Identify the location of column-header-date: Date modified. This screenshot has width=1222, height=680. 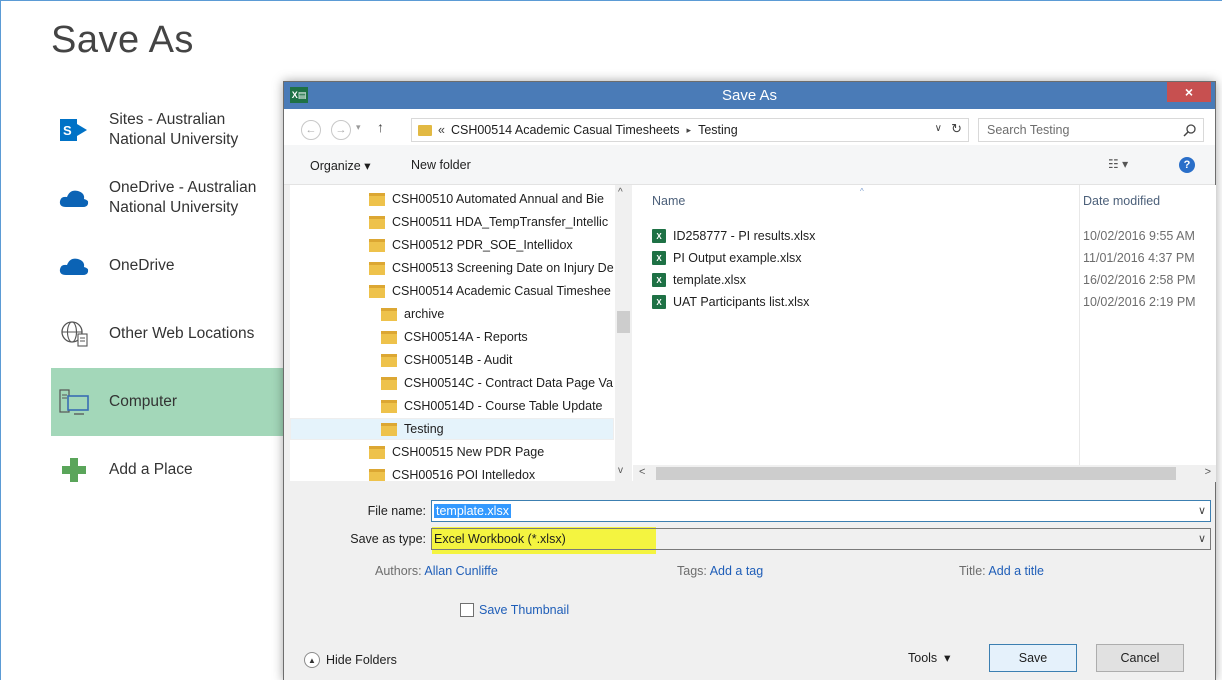
(1121, 201).